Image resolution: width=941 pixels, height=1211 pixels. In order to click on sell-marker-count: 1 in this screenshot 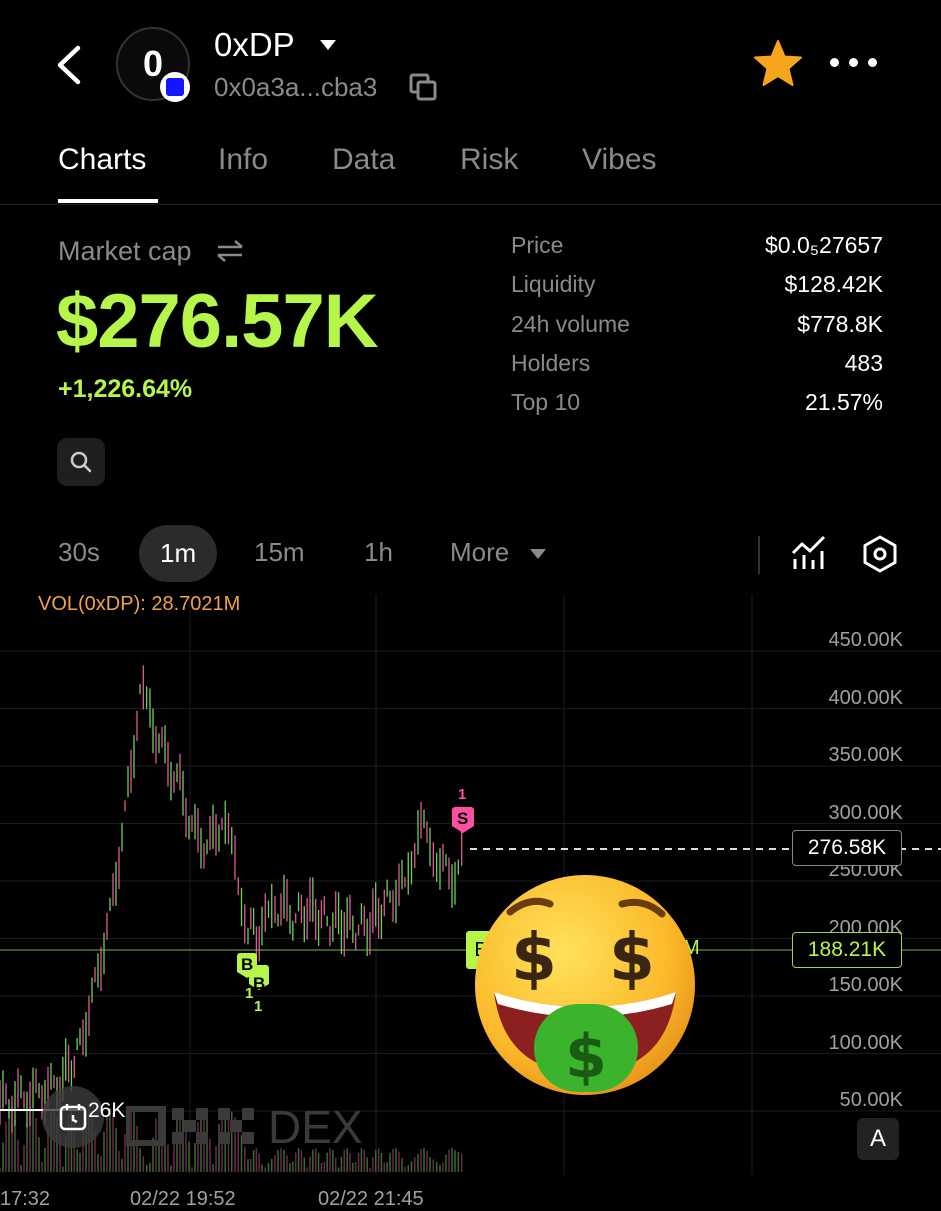, I will do `click(462, 794)`.